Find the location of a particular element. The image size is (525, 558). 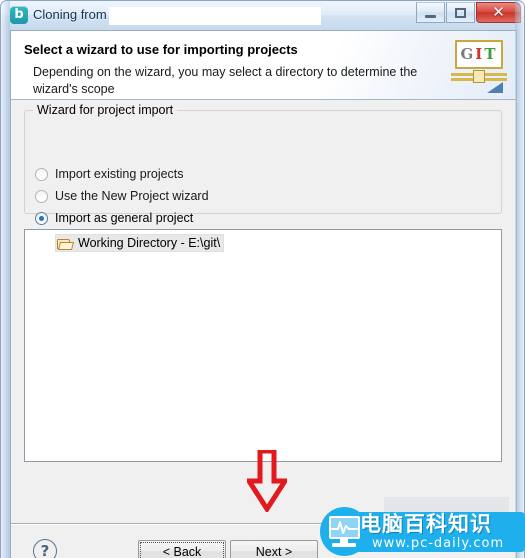

close-button: ✕ is located at coordinates (498, 12).